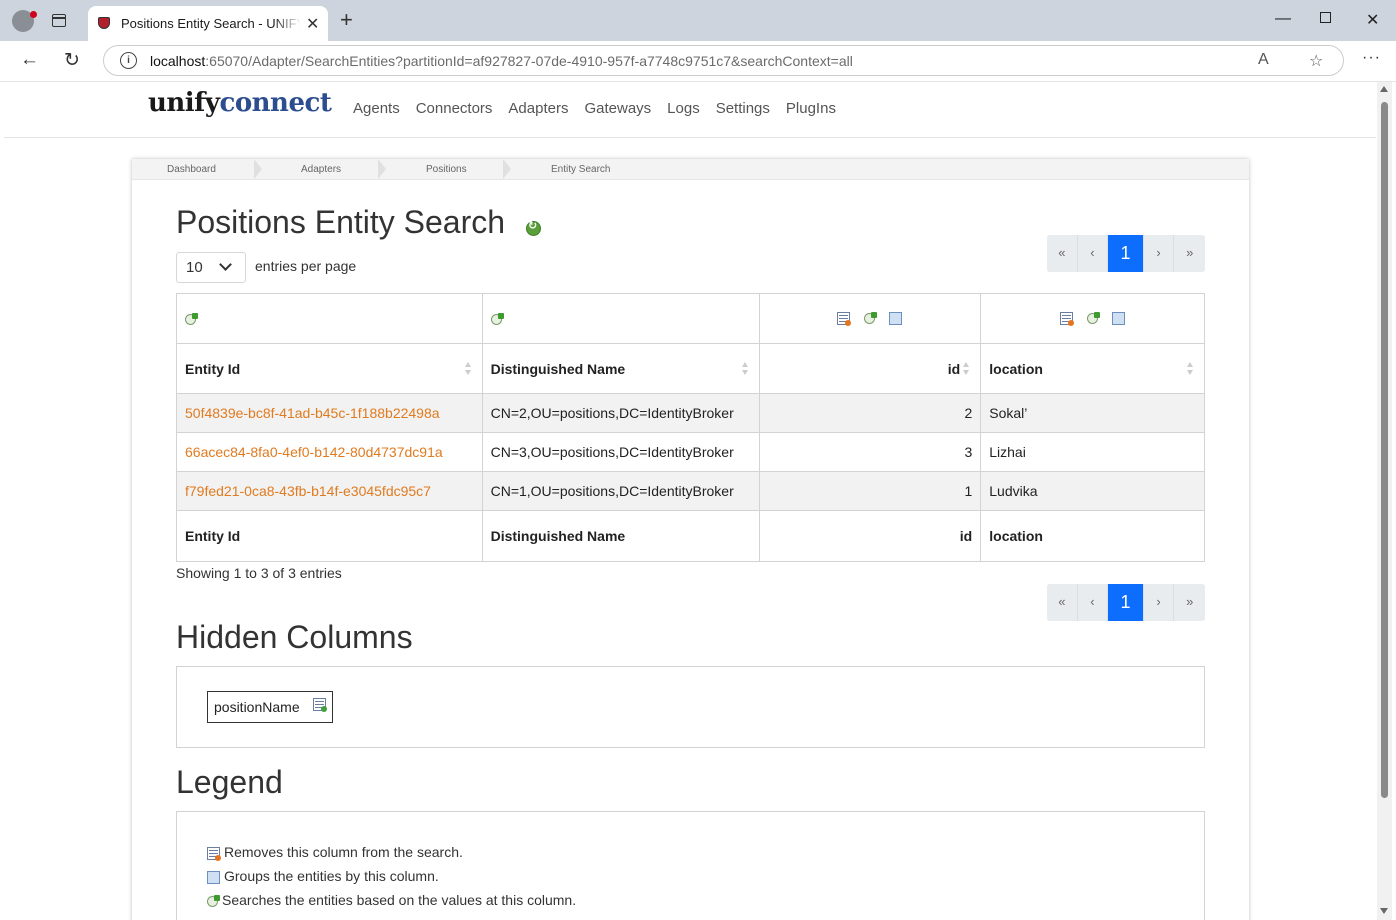  I want to click on id-cell: 2, so click(870, 413).